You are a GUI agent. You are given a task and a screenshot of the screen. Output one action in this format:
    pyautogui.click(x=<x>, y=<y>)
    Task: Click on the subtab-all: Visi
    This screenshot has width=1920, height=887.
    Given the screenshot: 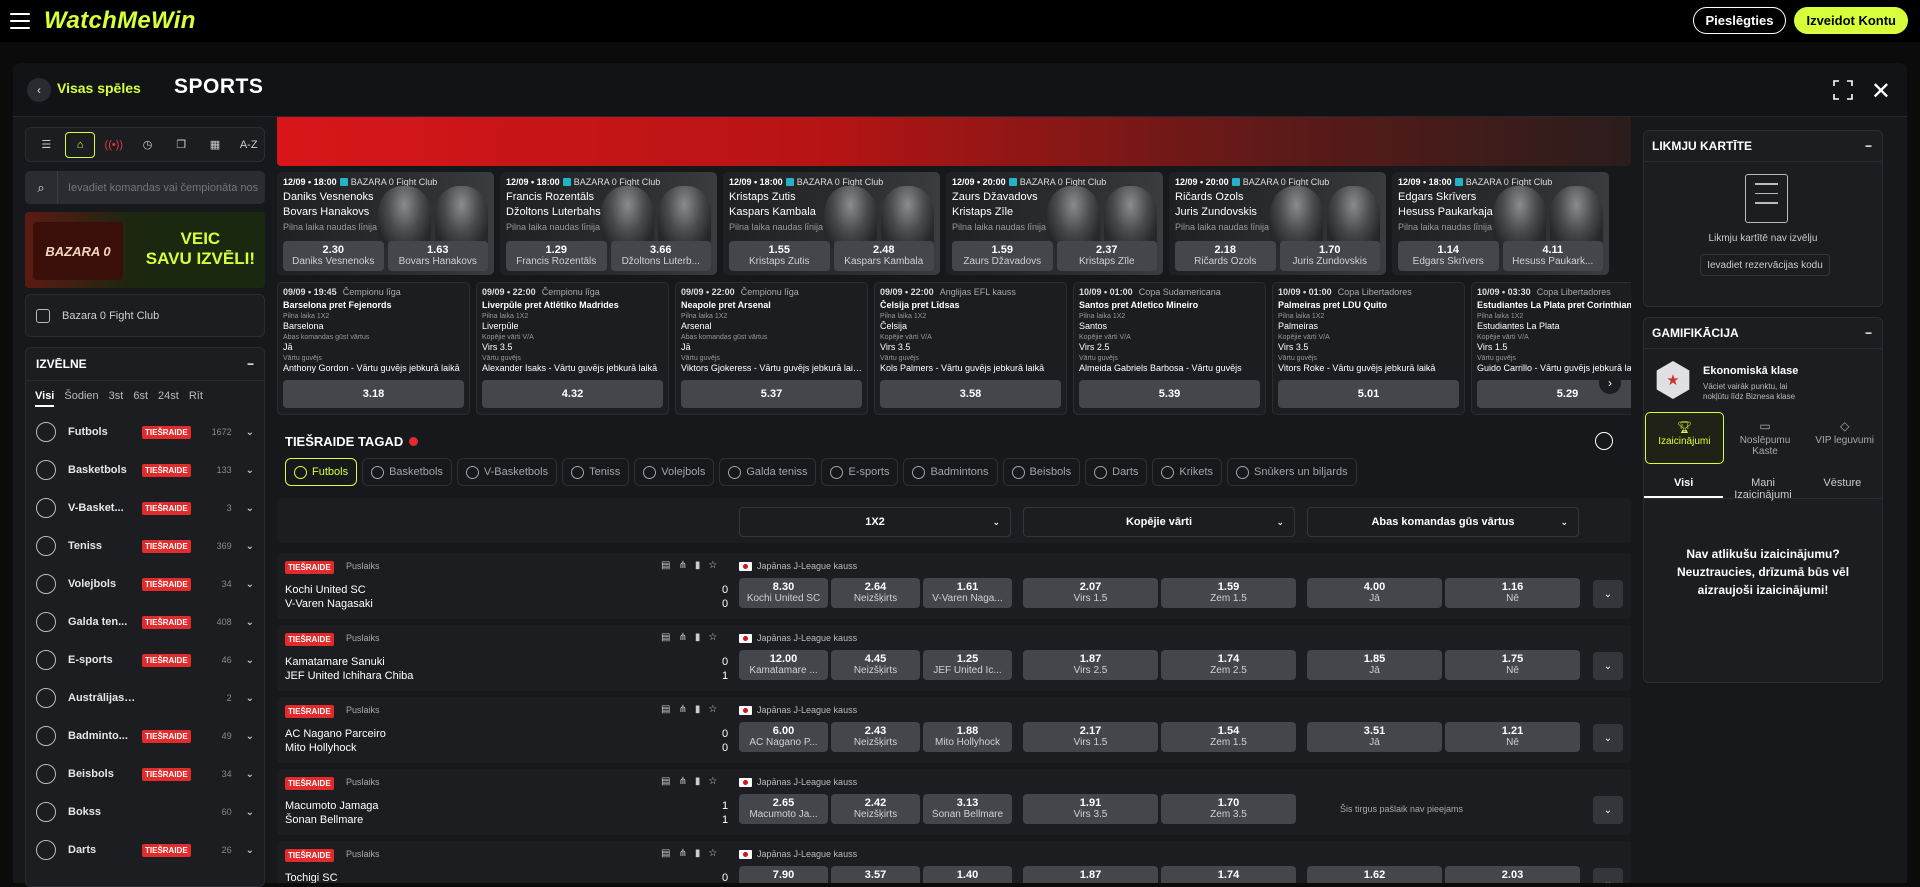 What is the action you would take?
    pyautogui.click(x=1684, y=484)
    